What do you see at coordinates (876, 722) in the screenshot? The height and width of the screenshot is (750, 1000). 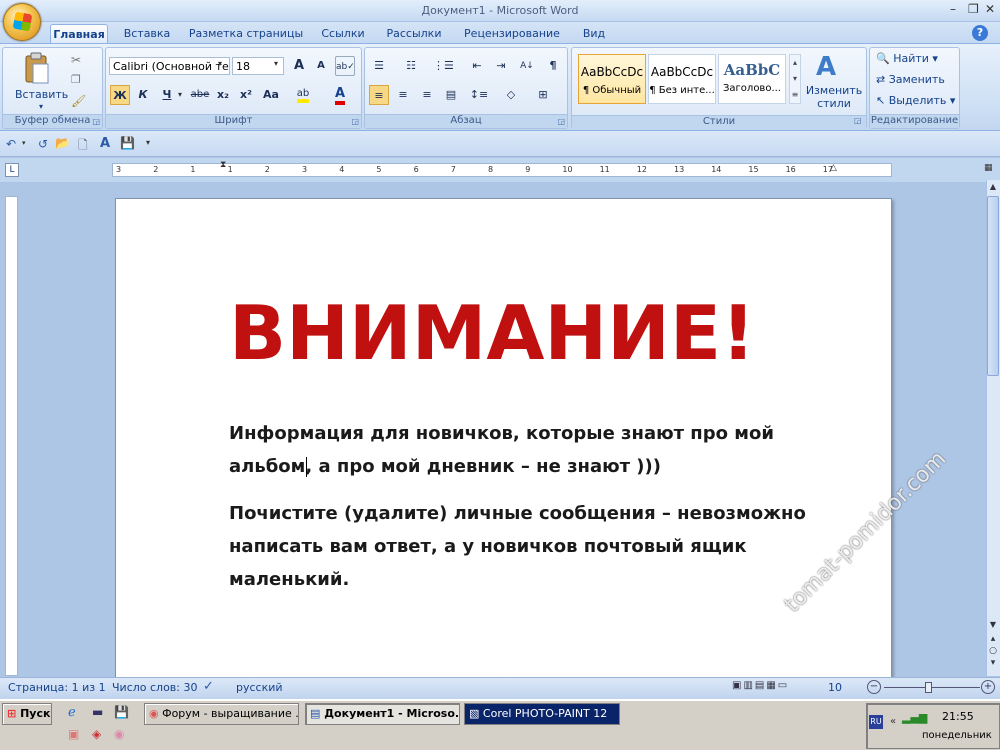 I see `language-bar: RU` at bounding box center [876, 722].